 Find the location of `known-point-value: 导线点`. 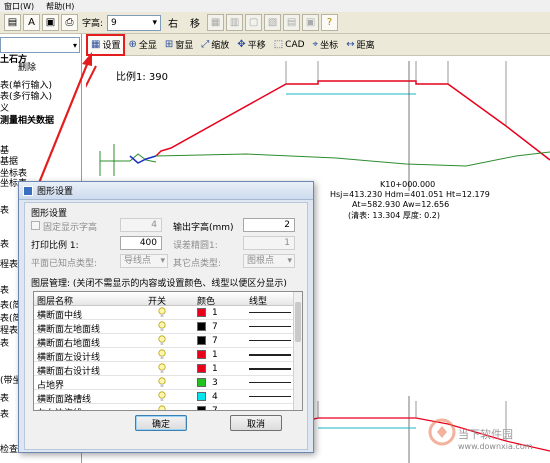

known-point-value: 导线点 is located at coordinates (138, 261).